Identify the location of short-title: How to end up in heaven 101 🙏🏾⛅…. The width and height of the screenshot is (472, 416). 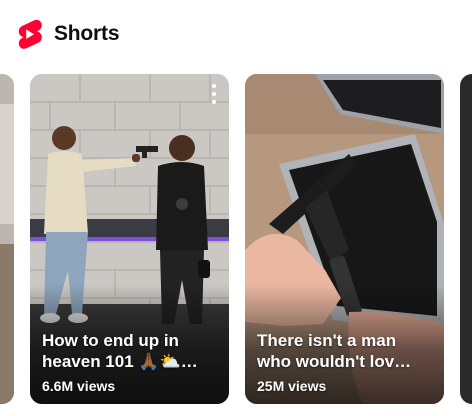
(130, 351).